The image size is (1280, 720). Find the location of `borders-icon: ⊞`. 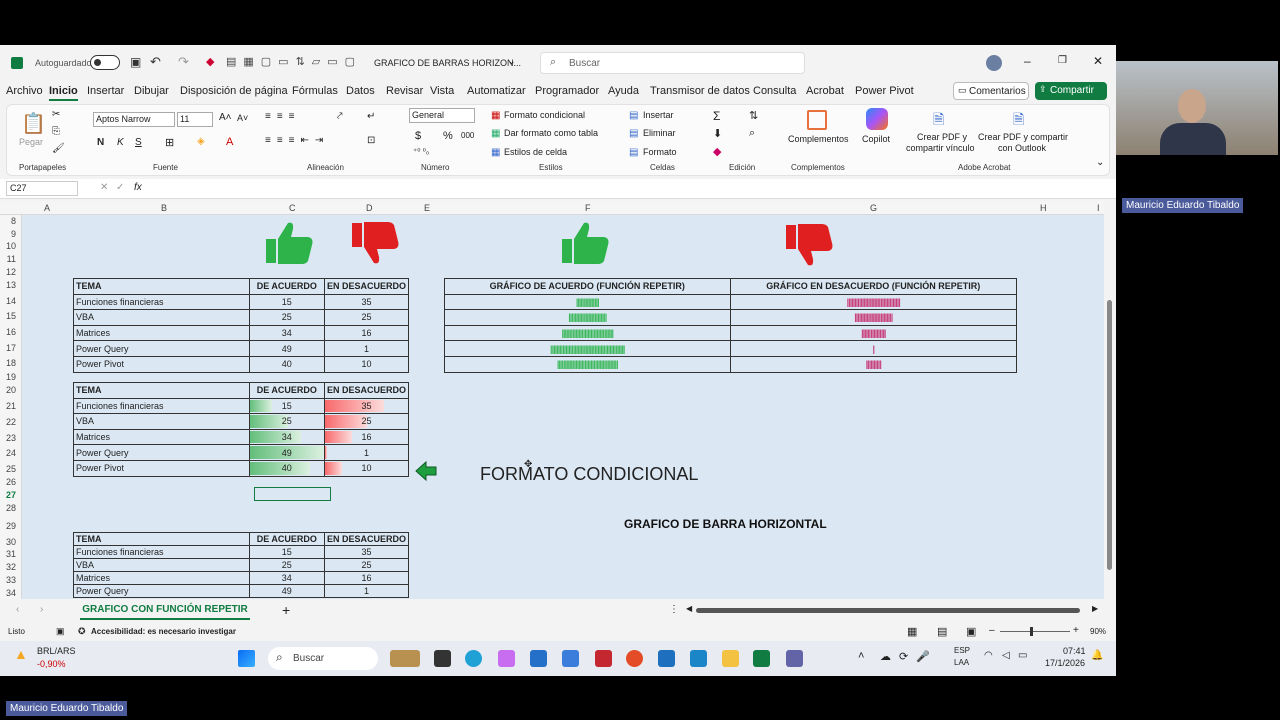

borders-icon: ⊞ is located at coordinates (169, 142).